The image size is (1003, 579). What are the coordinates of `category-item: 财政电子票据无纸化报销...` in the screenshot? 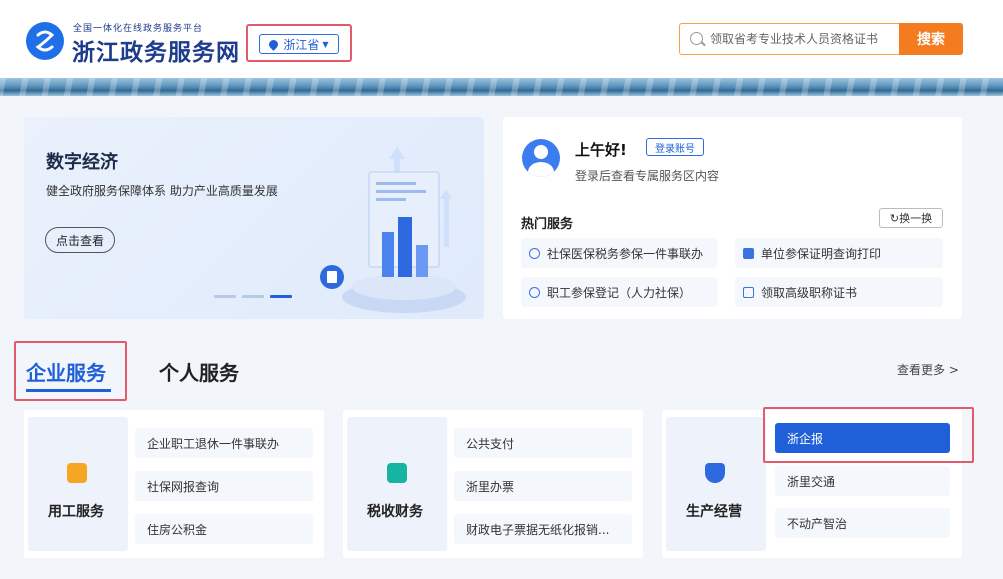 It's located at (543, 529).